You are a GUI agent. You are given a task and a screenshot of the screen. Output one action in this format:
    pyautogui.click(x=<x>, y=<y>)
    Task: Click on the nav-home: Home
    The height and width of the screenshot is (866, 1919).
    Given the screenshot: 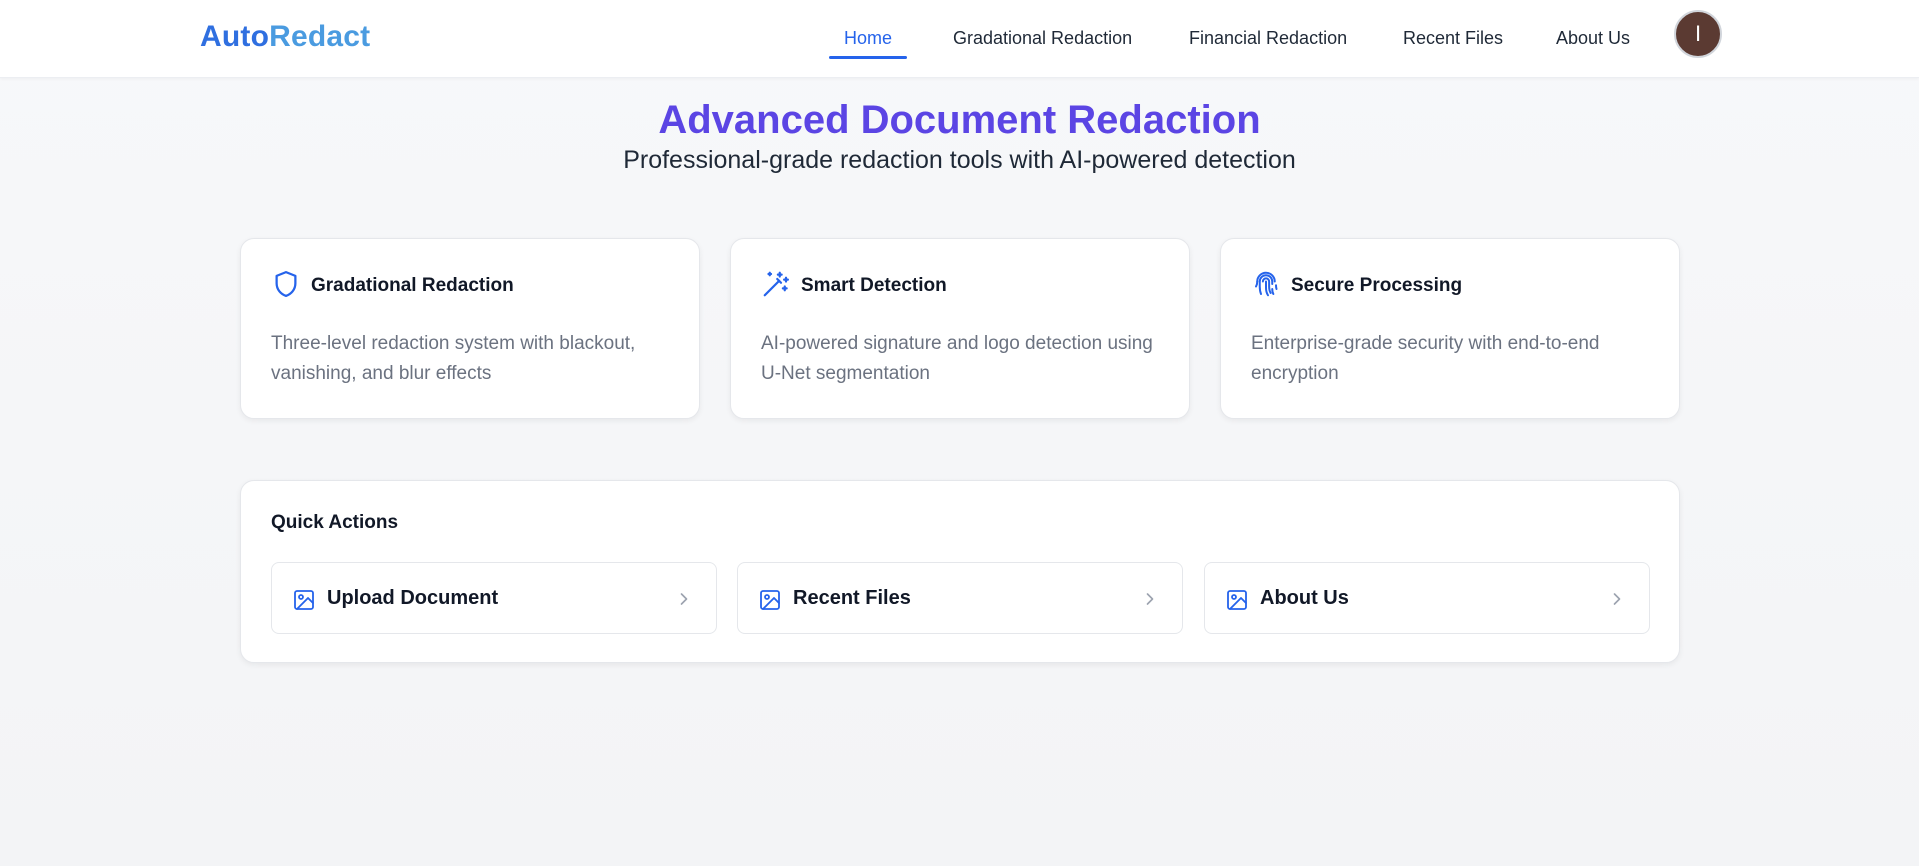 What is the action you would take?
    pyautogui.click(x=868, y=38)
    